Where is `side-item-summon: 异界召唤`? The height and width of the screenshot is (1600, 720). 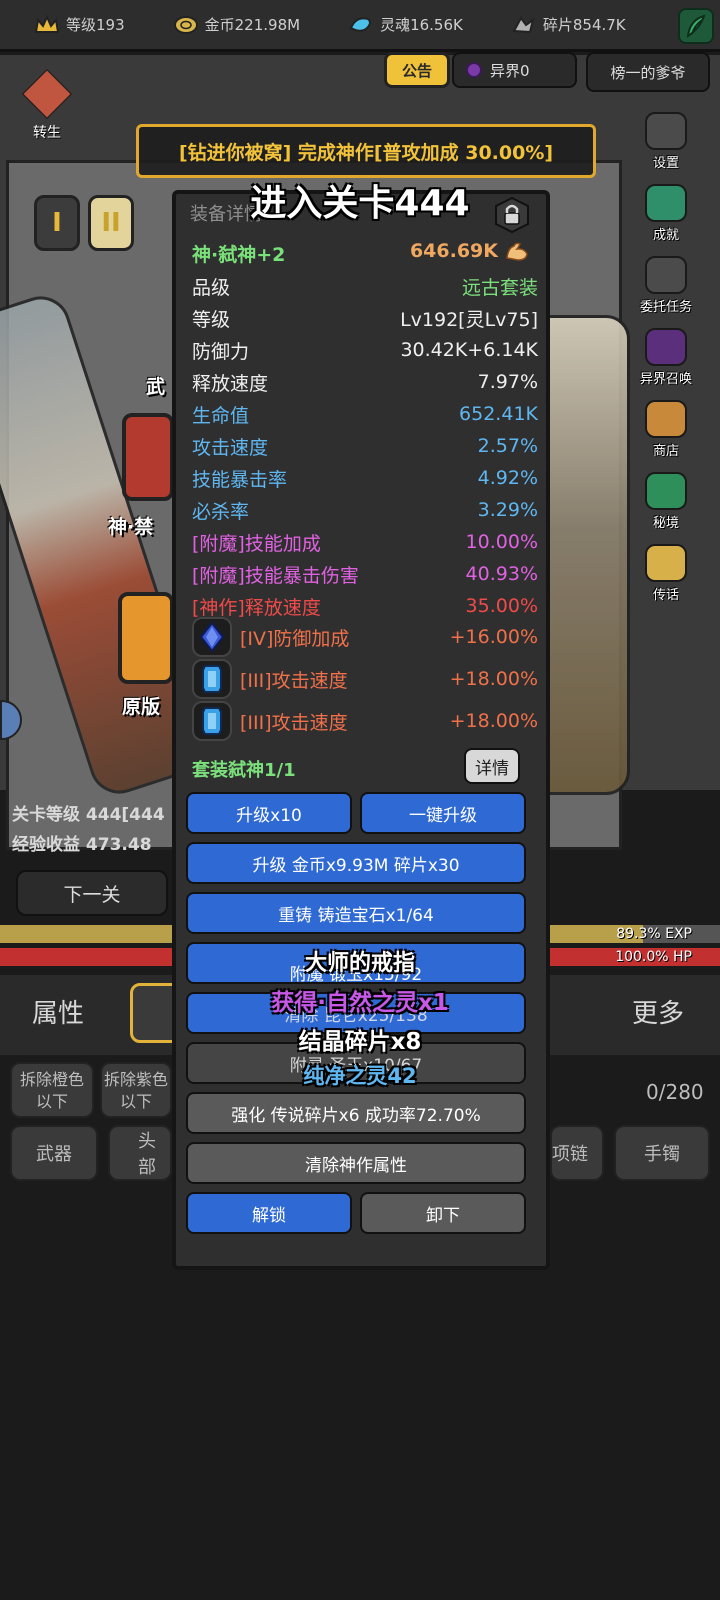 side-item-summon: 异界召唤 is located at coordinates (666, 357).